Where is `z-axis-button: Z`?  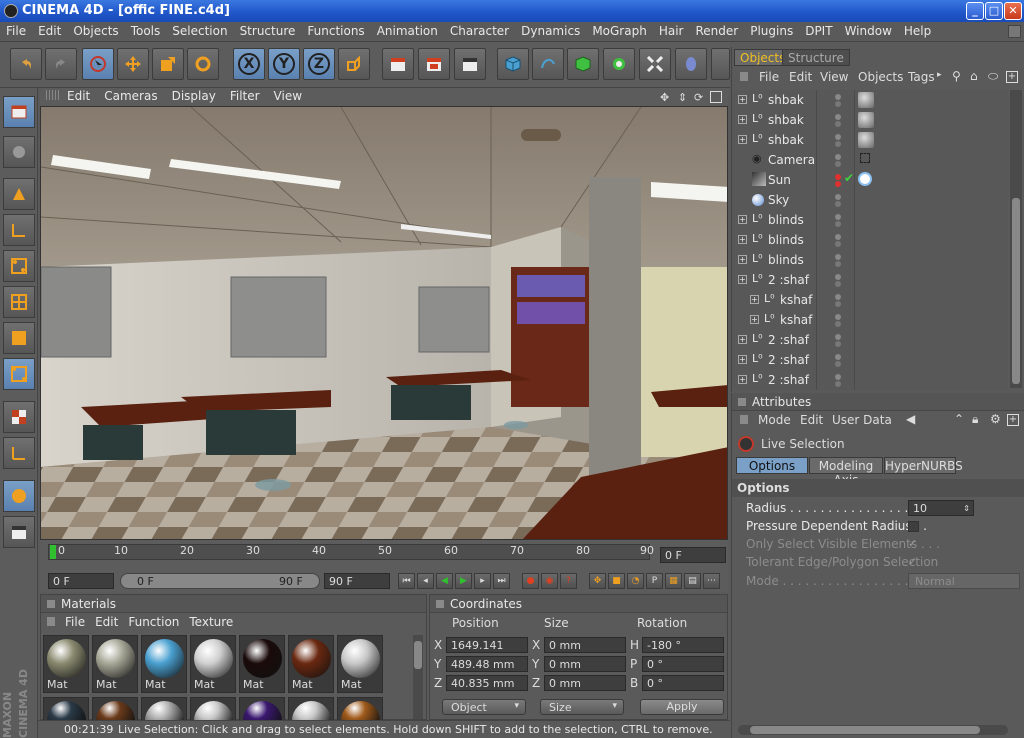 z-axis-button: Z is located at coordinates (319, 64).